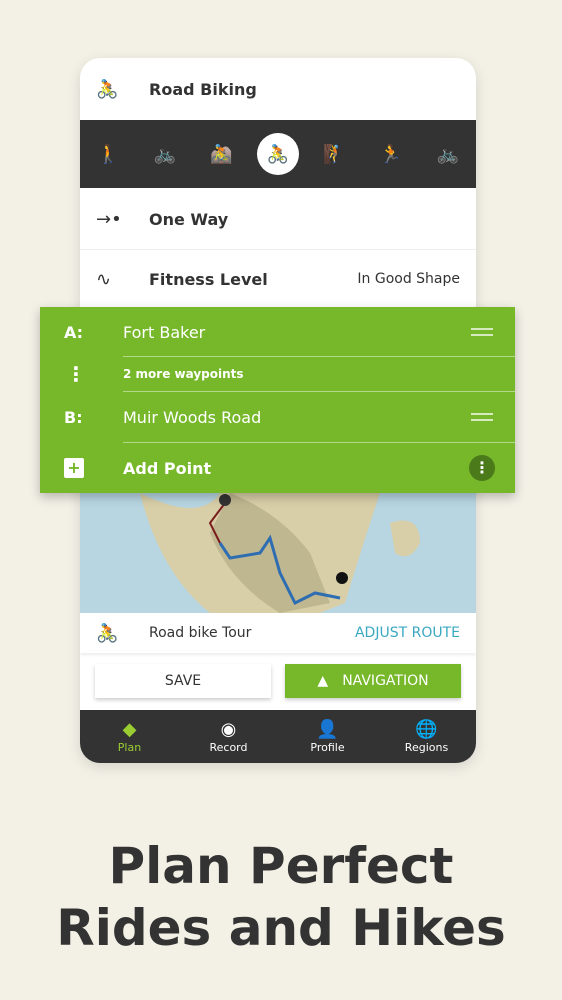 This screenshot has height=1000, width=562. What do you see at coordinates (164, 332) in the screenshot?
I see `waypoint-a-name: Fort Baker` at bounding box center [164, 332].